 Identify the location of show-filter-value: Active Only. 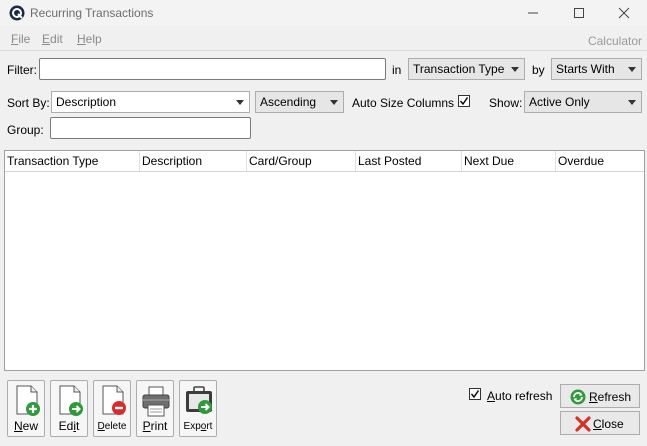
(559, 102).